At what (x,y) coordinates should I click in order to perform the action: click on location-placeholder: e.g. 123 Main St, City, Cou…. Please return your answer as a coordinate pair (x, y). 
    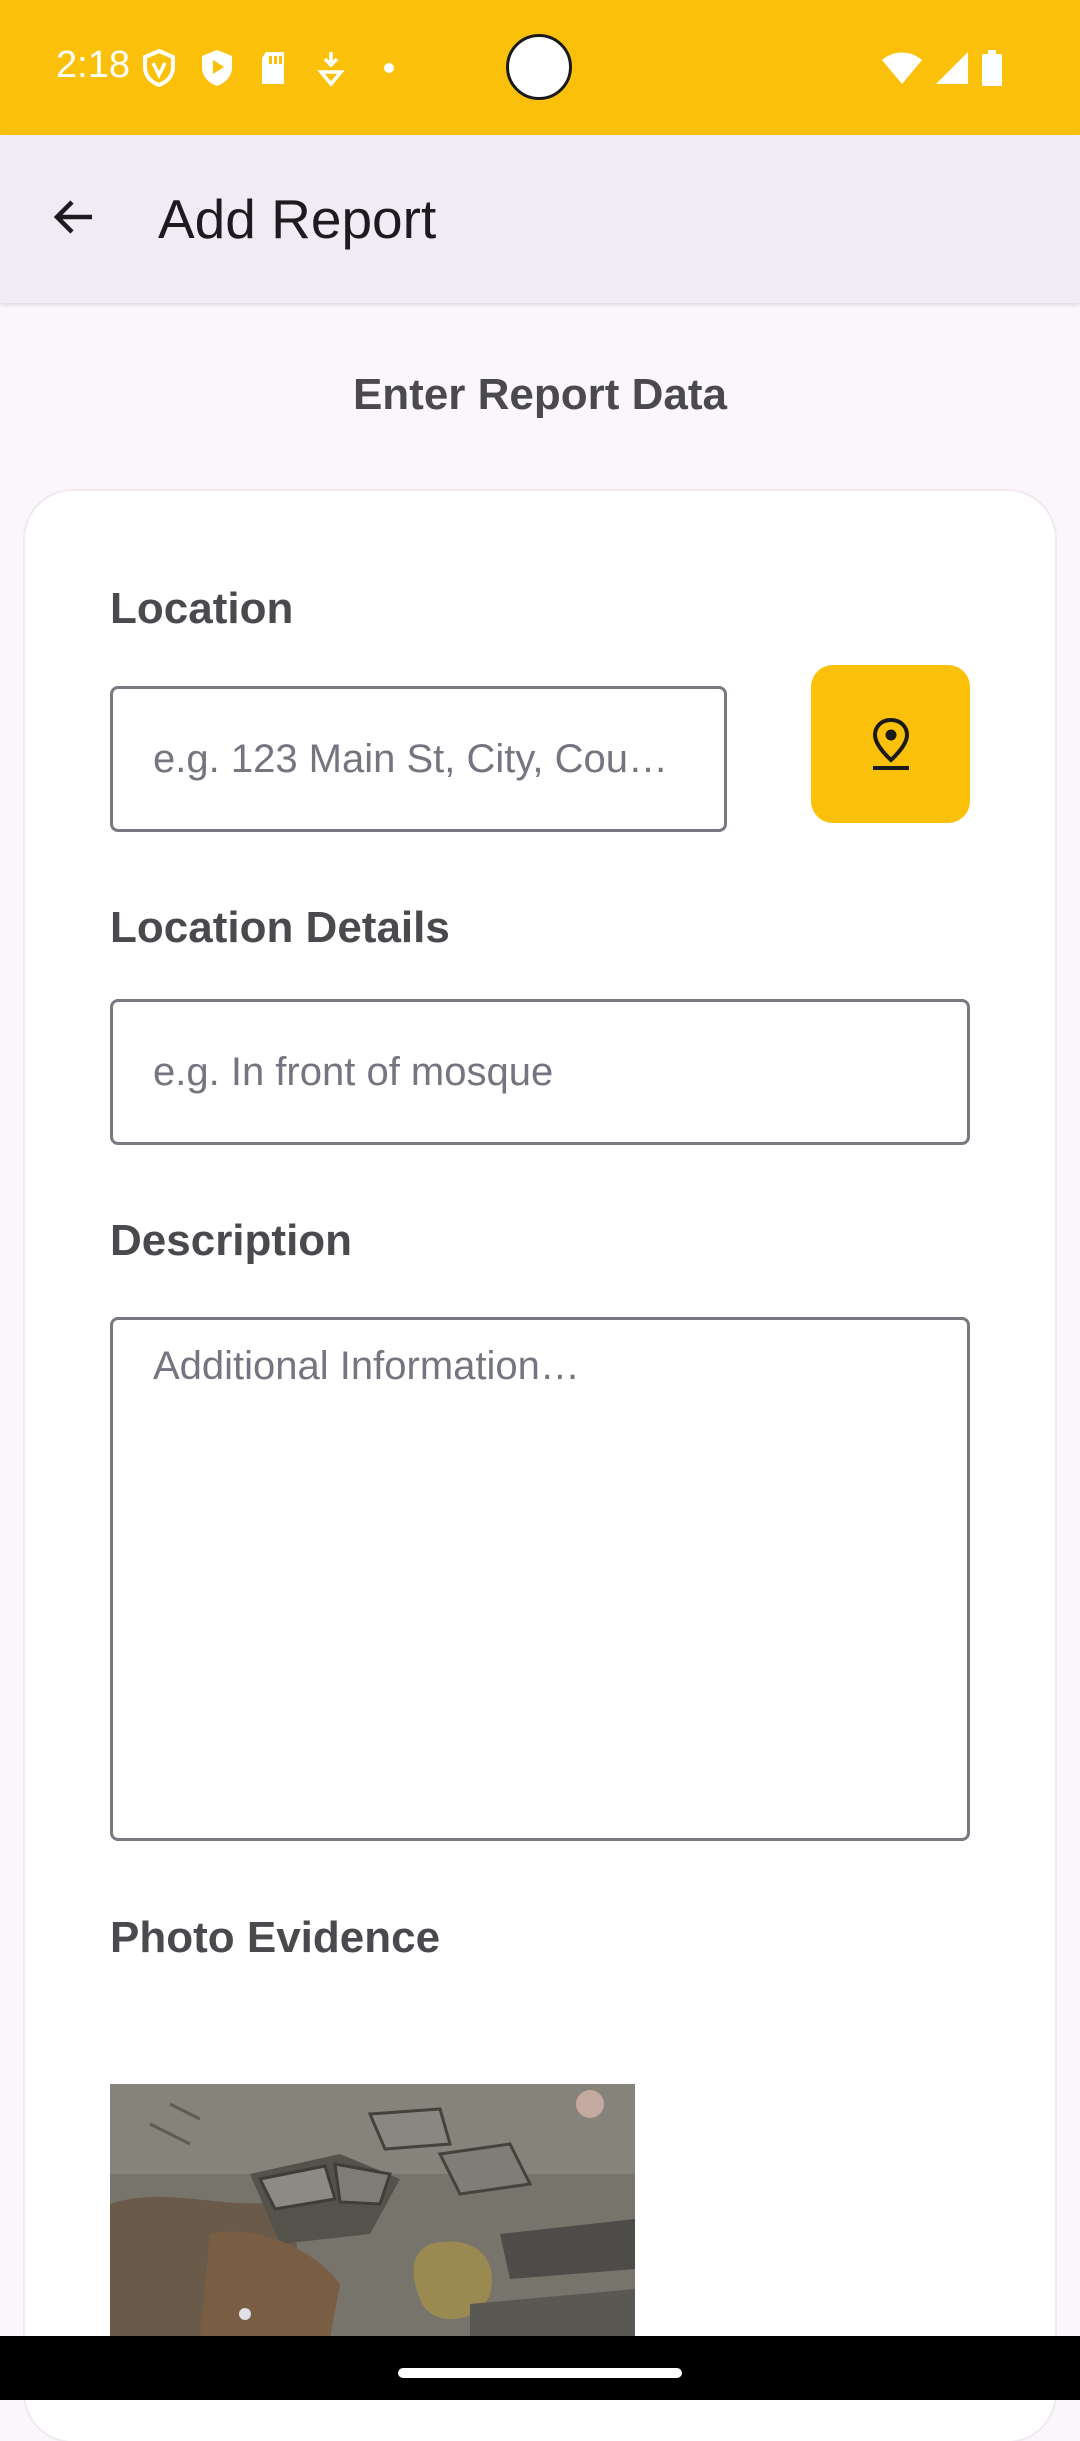
    Looking at the image, I should click on (411, 758).